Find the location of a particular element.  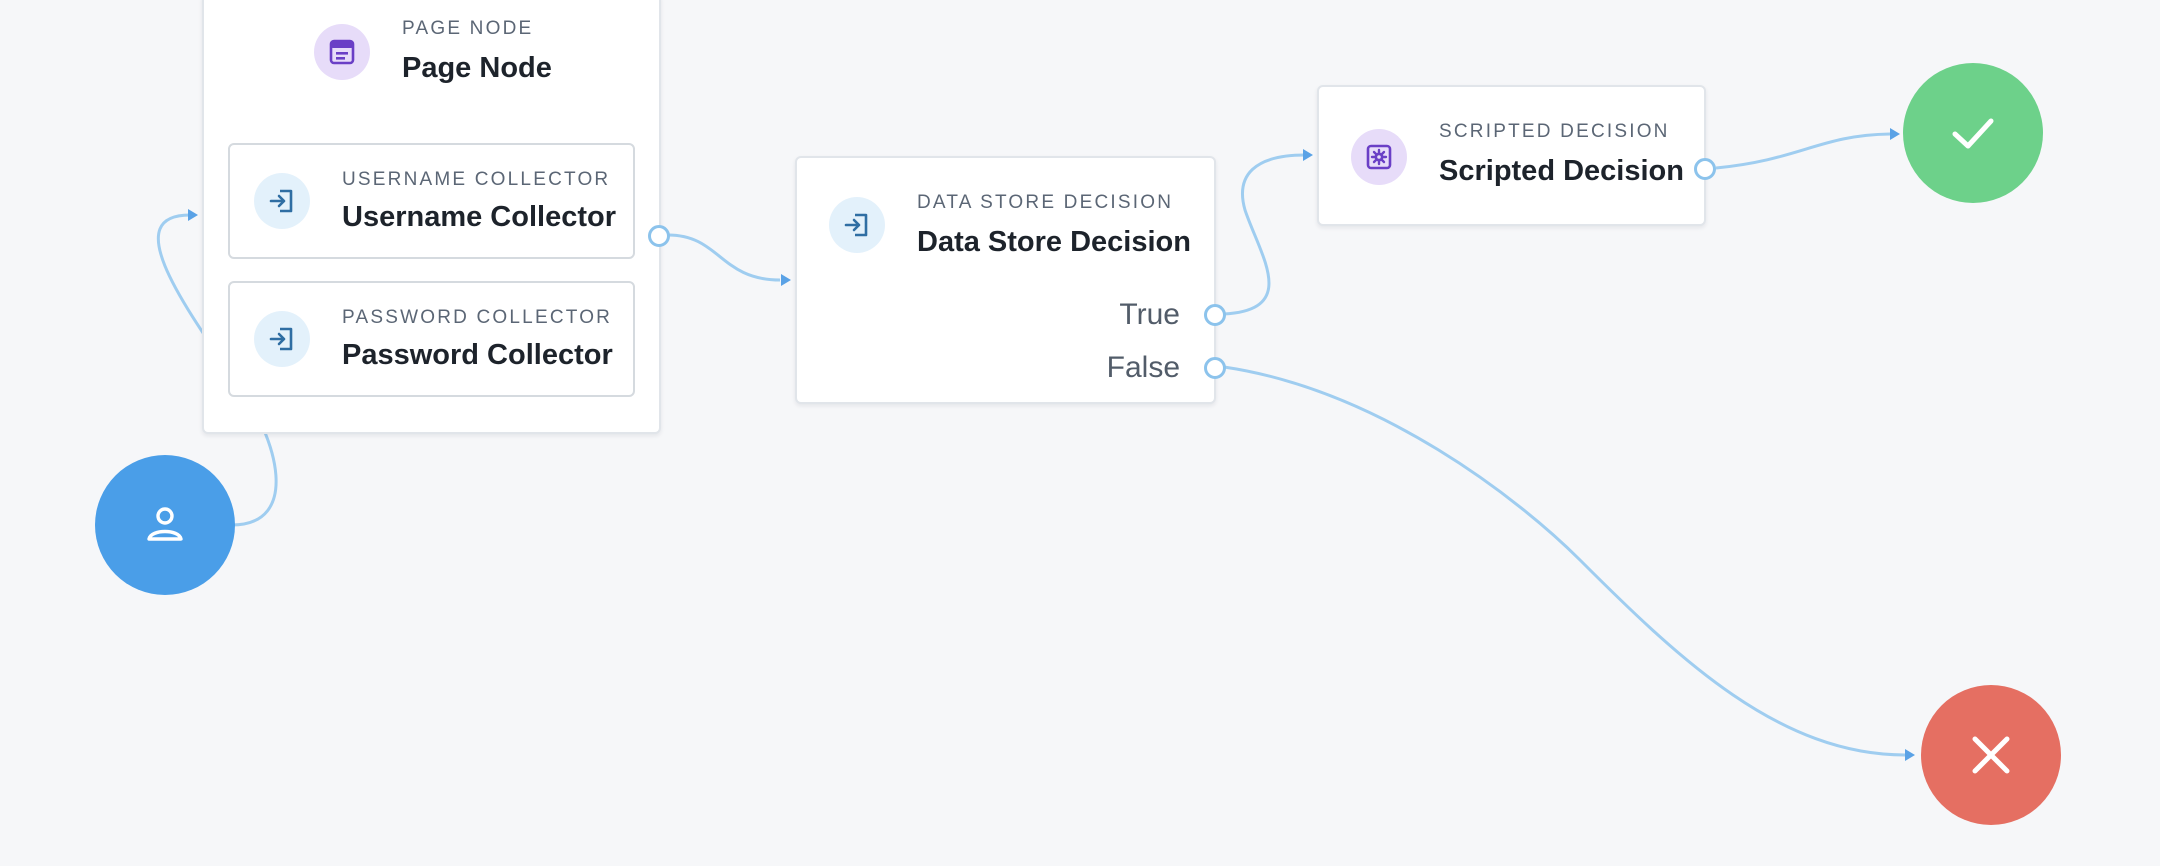

username-collector-type: USERNAME COLLECTOR is located at coordinates (476, 179).